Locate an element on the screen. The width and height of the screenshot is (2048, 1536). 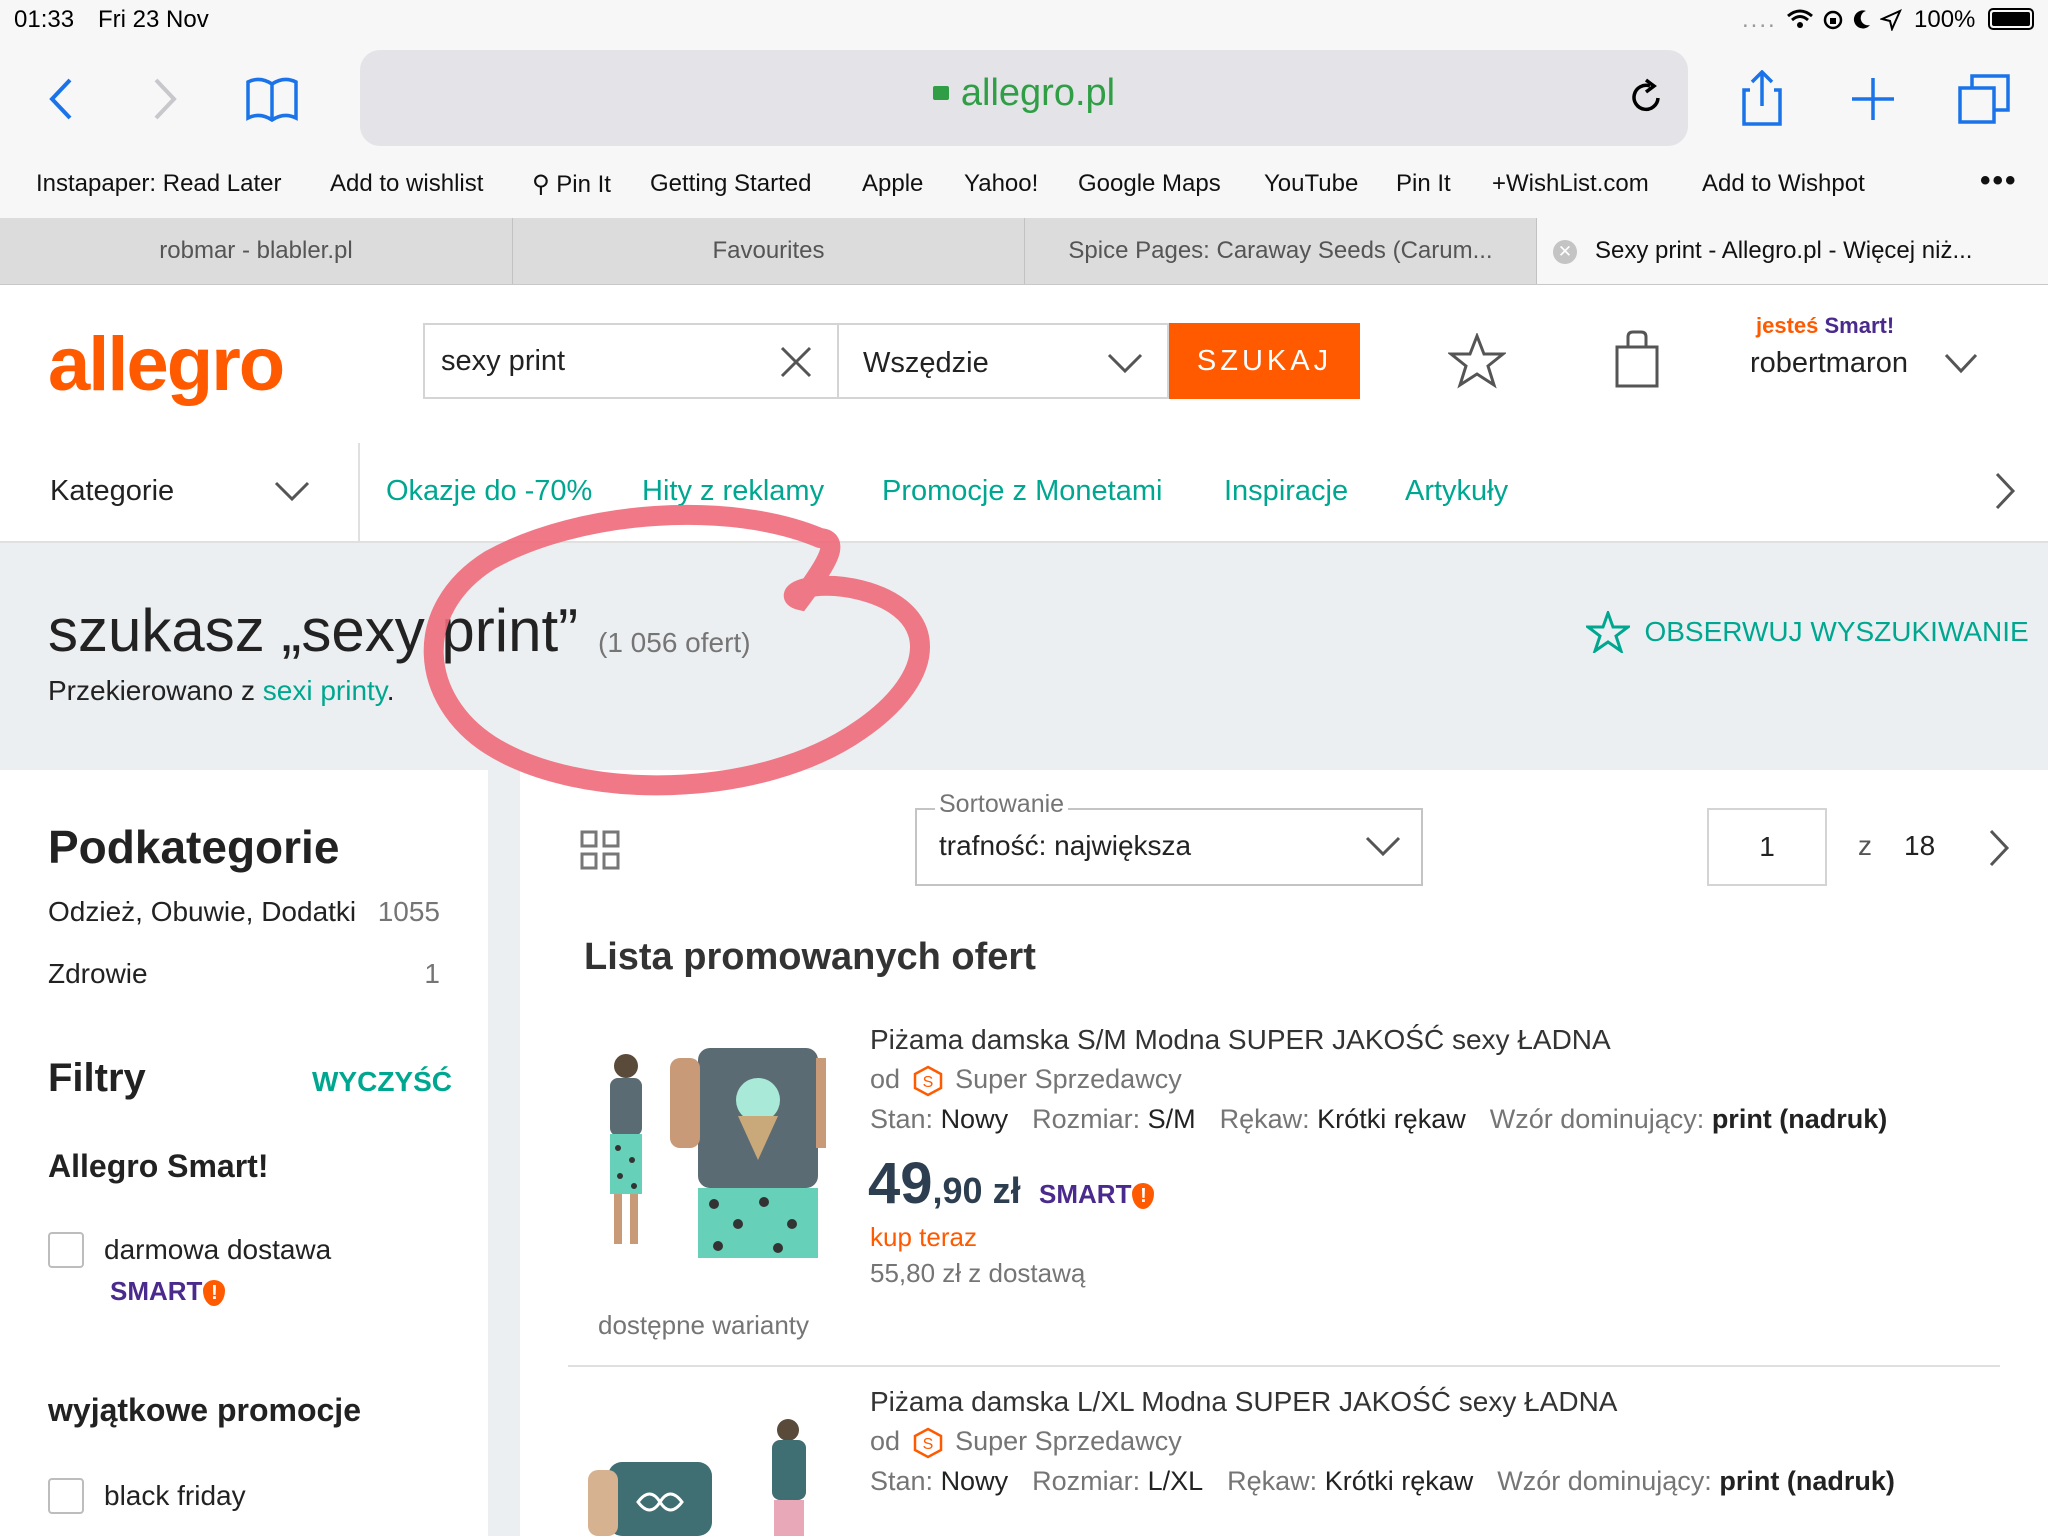
buy-now-label: kup teraz is located at coordinates (923, 1237).